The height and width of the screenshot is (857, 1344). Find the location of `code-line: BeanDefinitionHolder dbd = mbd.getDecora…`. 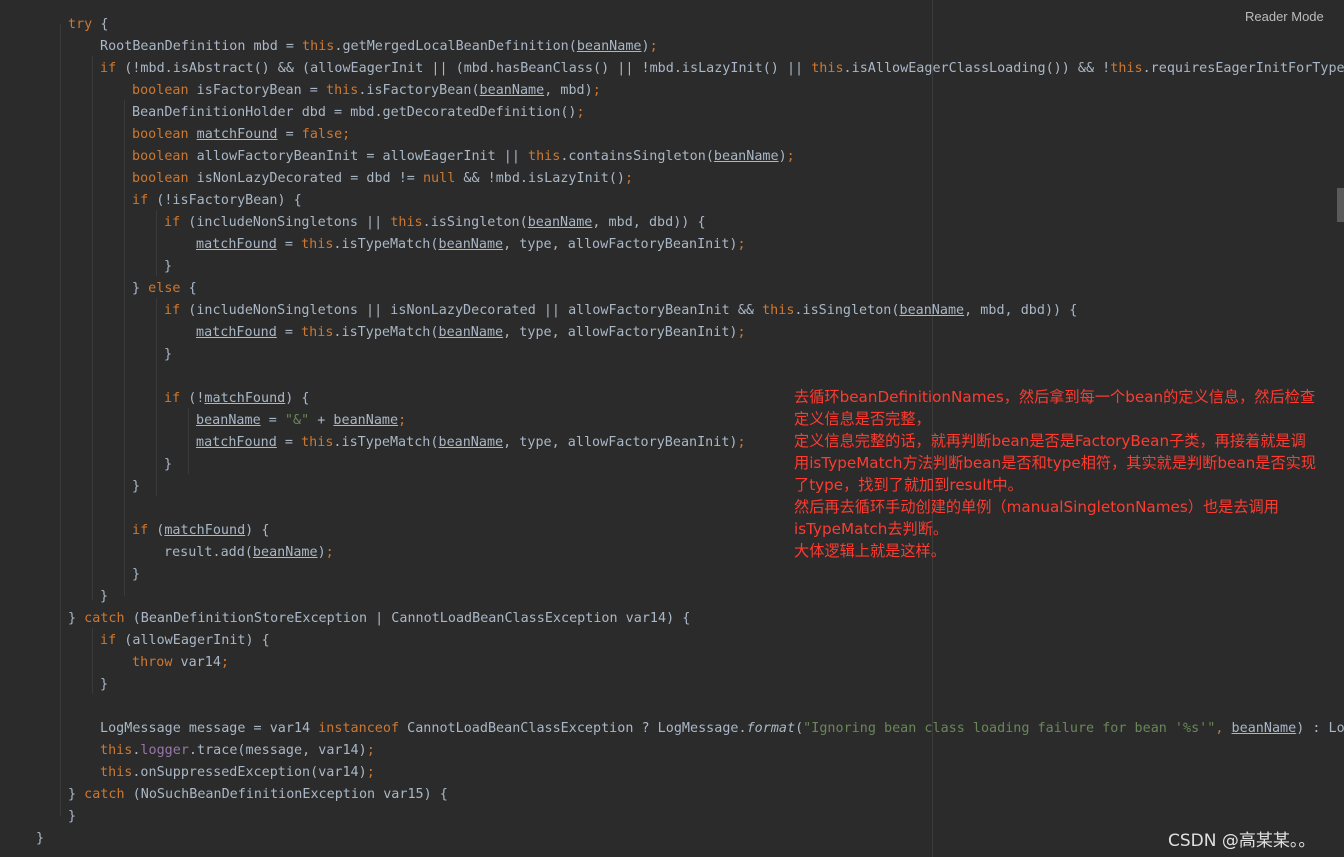

code-line: BeanDefinitionHolder dbd = mbd.getDecora… is located at coordinates (358, 113).